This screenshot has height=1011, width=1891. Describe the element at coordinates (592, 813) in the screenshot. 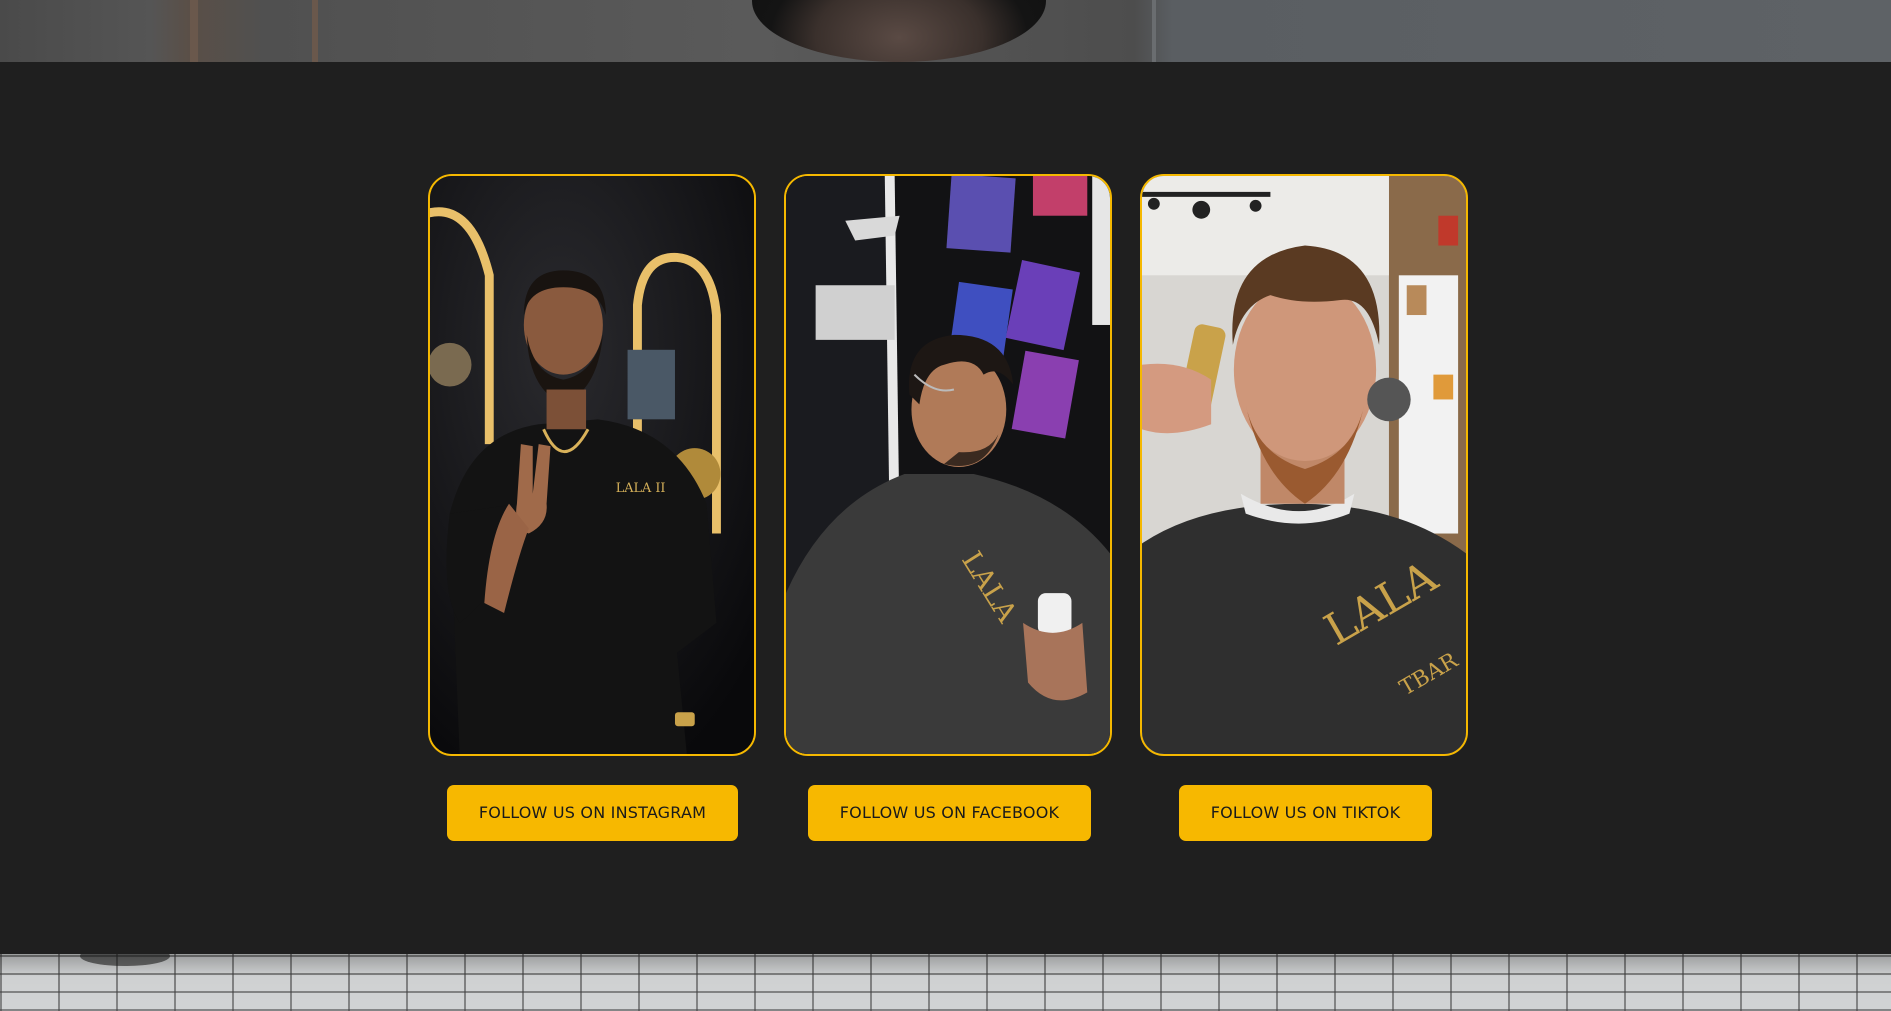

I see `follow-instagram-button: FOLLOW US ON INSTAGRAM` at that location.